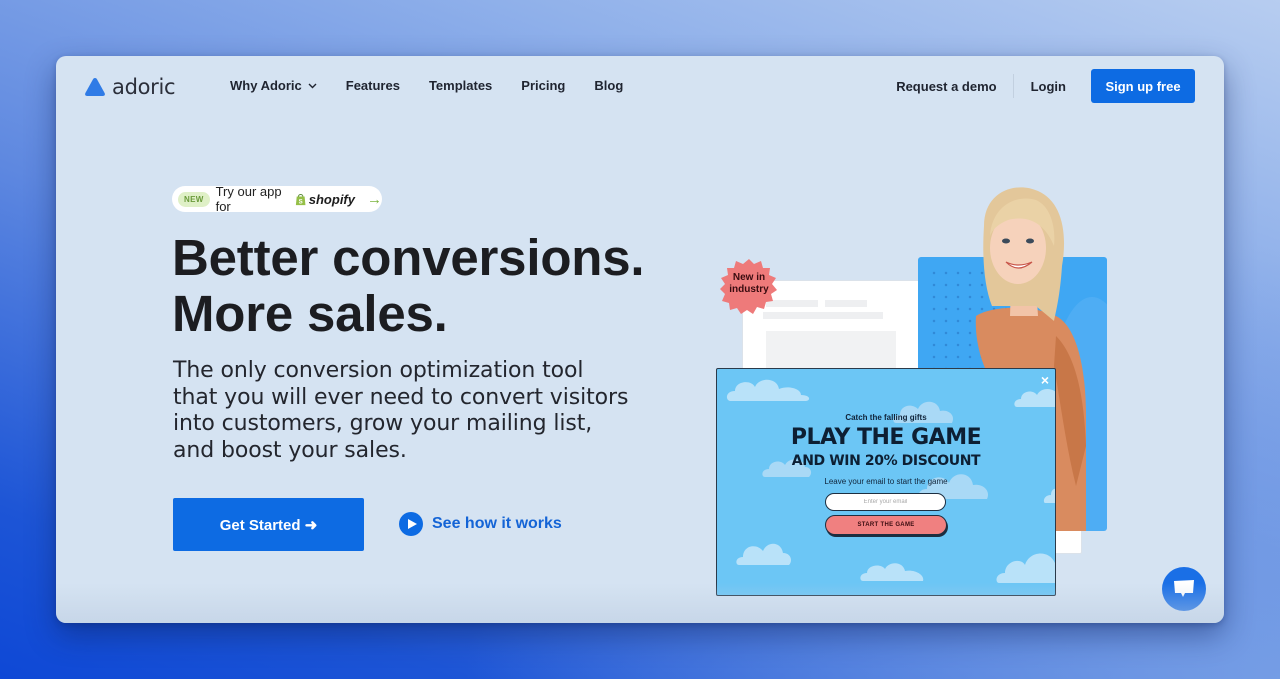 This screenshot has width=1280, height=679. I want to click on logo-triangle-icon, so click(95, 87).